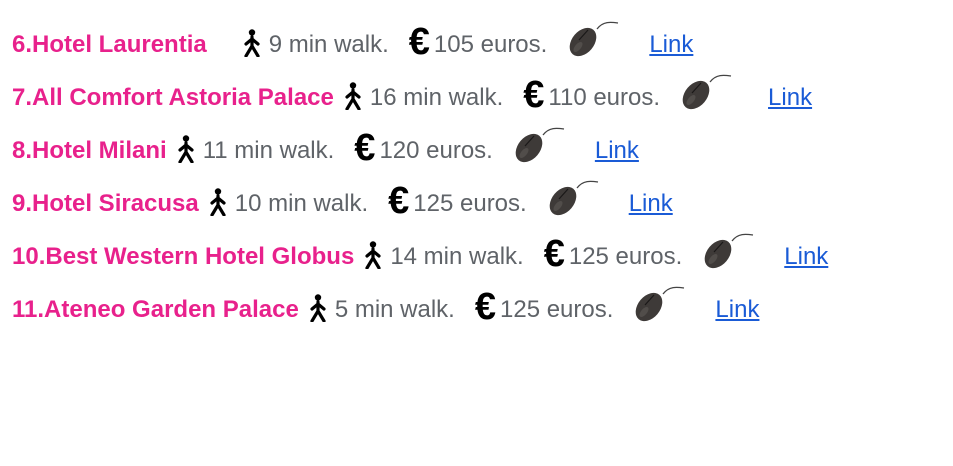 The image size is (953, 466). Describe the element at coordinates (436, 97) in the screenshot. I see `walk-time: 16 min walk.` at that location.